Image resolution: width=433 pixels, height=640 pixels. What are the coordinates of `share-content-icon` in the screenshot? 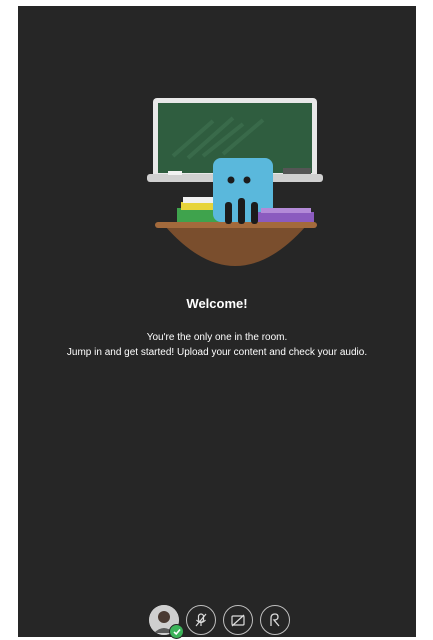 It's located at (275, 620).